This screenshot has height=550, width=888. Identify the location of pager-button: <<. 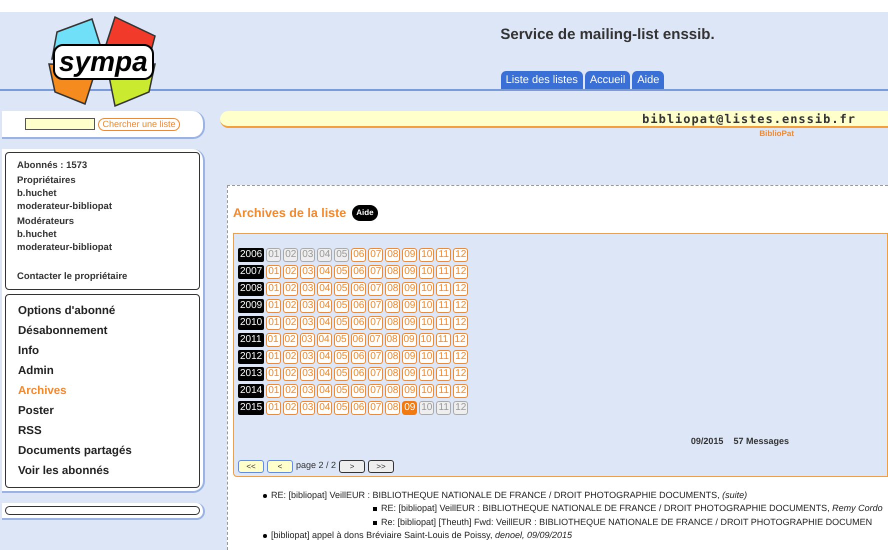
(251, 466).